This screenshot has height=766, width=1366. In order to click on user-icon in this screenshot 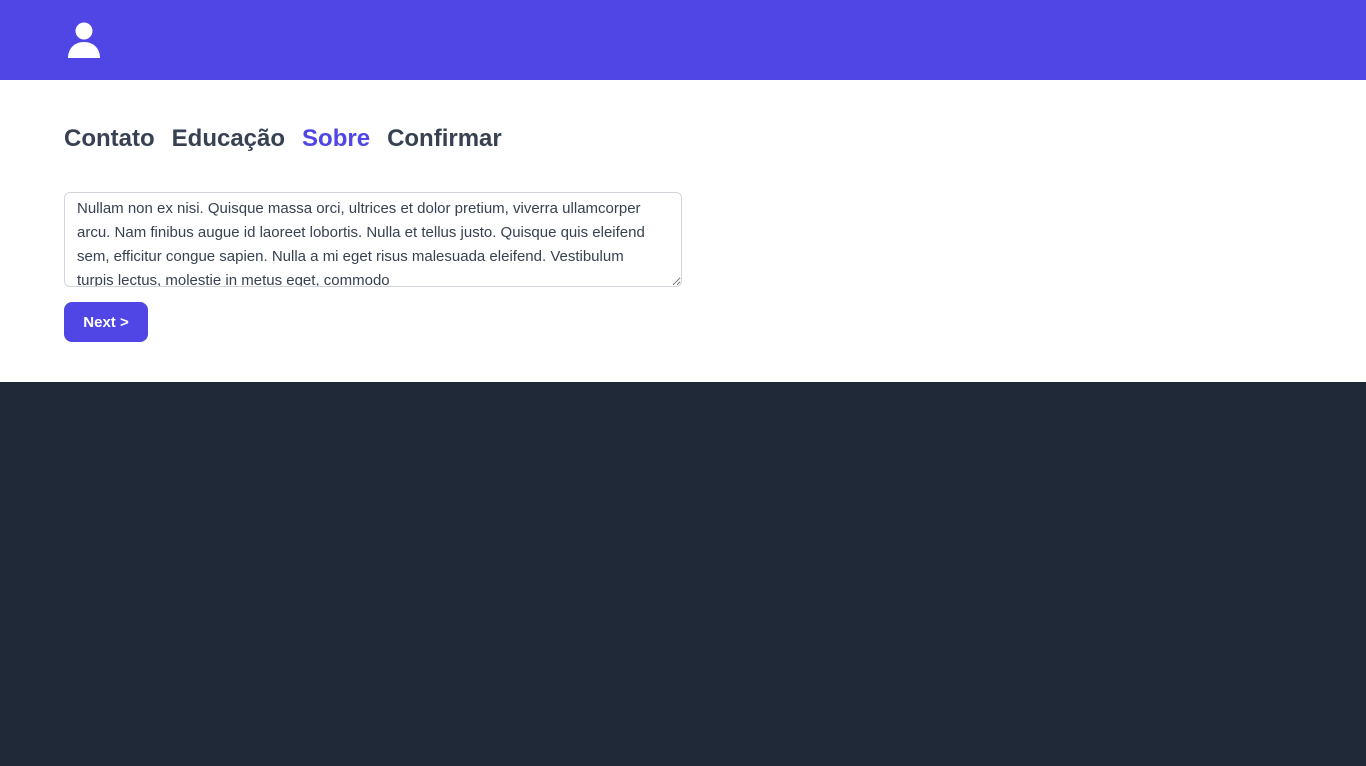, I will do `click(84, 40)`.